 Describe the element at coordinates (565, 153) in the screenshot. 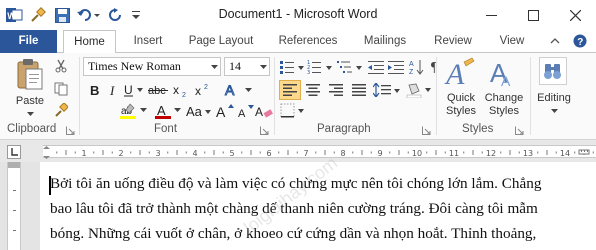

I see `ruler-number: 14` at that location.